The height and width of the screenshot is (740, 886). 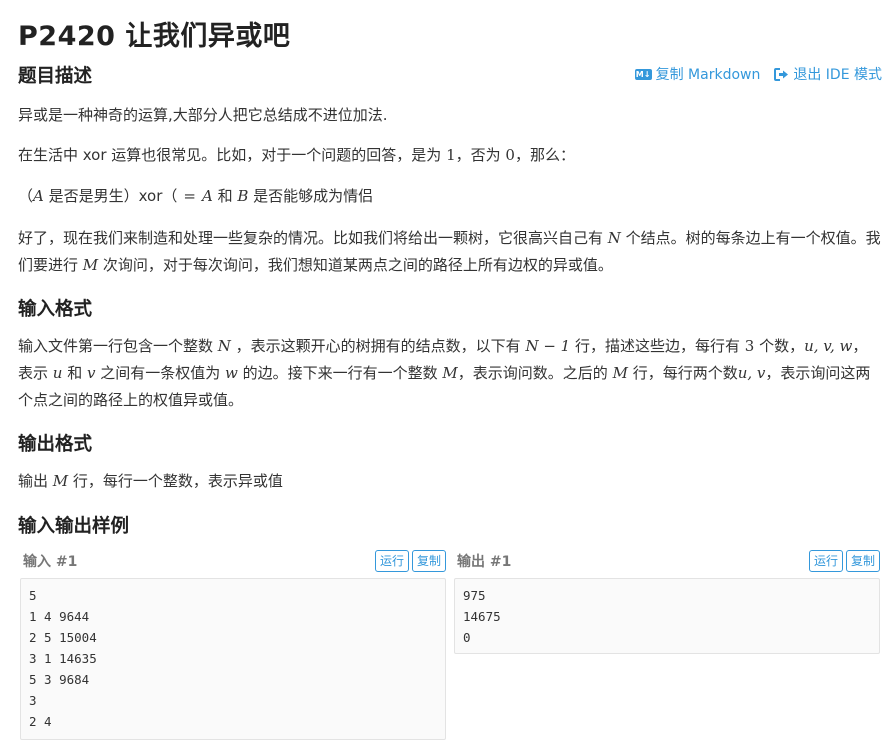 I want to click on text-segment: 输入文件第一行包含一个整数, so click(x=118, y=346).